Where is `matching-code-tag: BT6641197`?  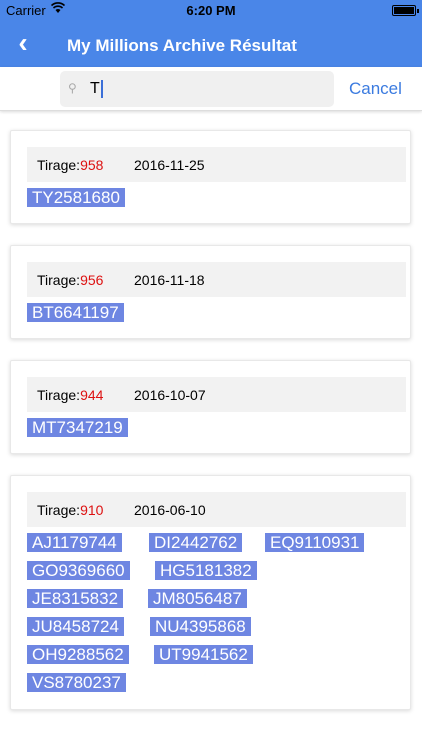 matching-code-tag: BT6641197 is located at coordinates (75, 312).